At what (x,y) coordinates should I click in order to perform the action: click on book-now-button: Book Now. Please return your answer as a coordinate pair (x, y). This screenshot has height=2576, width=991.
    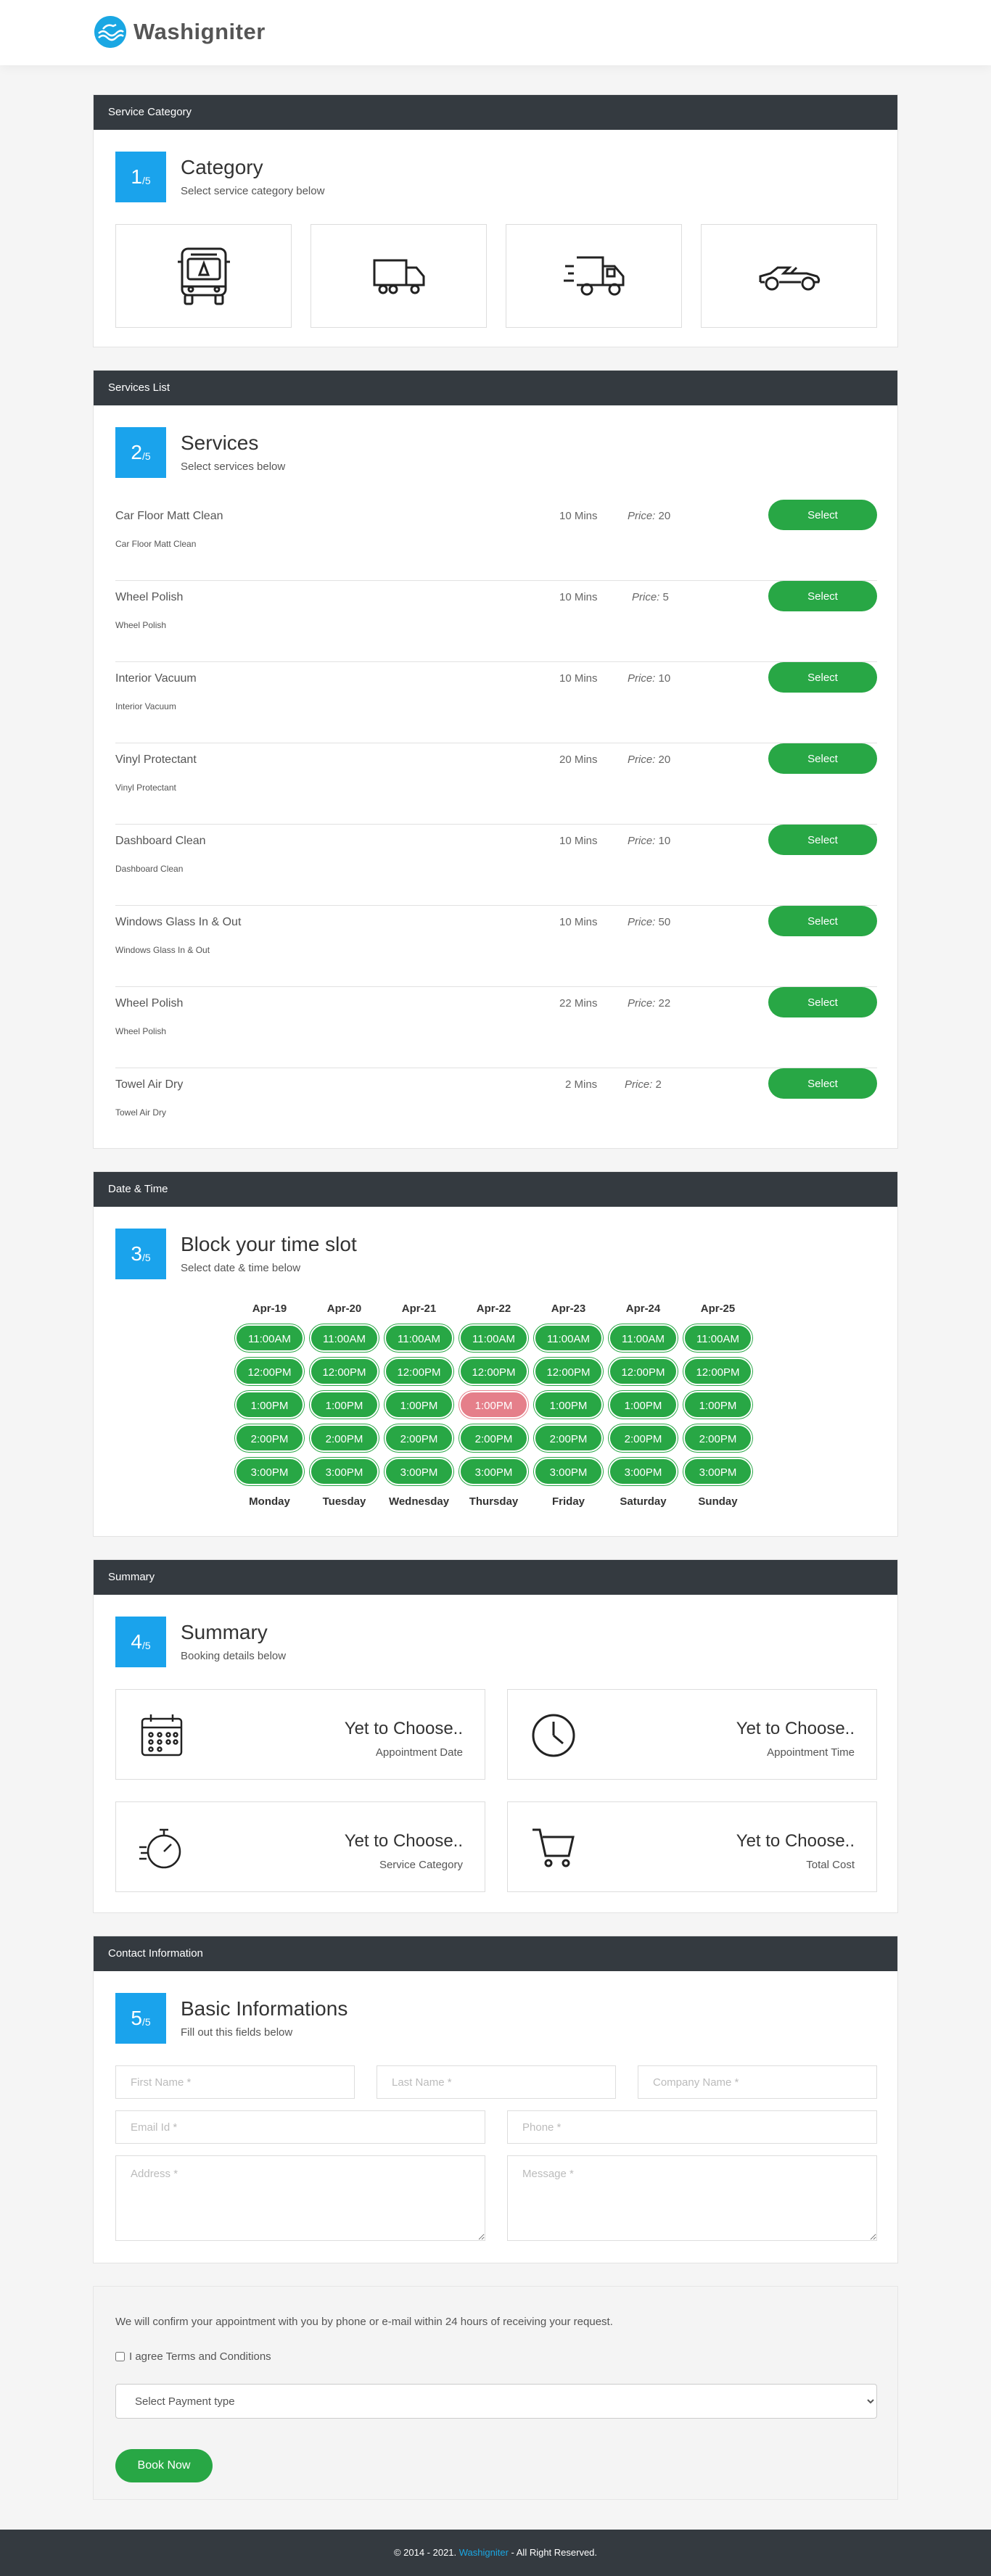
    Looking at the image, I should click on (164, 2465).